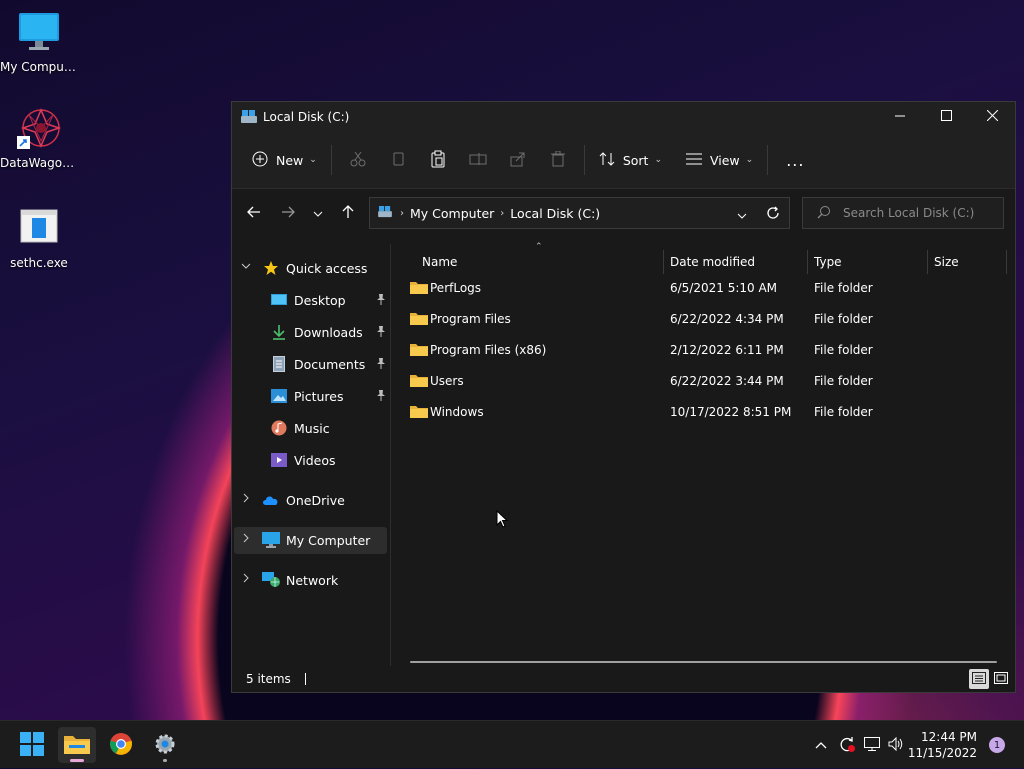 Image resolution: width=1024 pixels, height=769 pixels. Describe the element at coordinates (703, 287) in the screenshot. I see `table-row: PerfLogs 6/5/2021 5:10 AM File folder` at that location.